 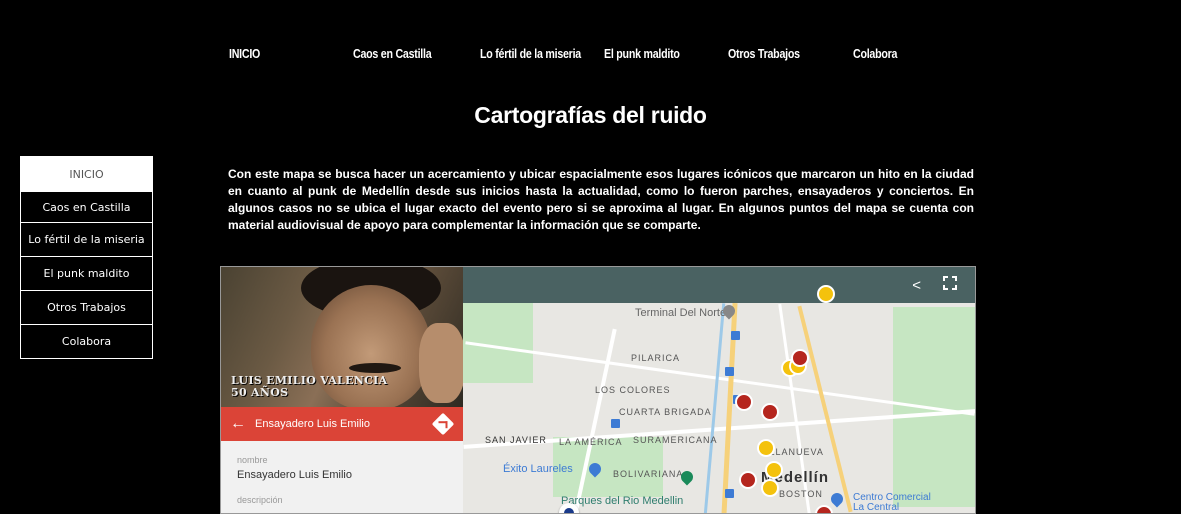 What do you see at coordinates (312, 424) in the screenshot?
I see `place-panel-title: Ensayadero Luis Emilio` at bounding box center [312, 424].